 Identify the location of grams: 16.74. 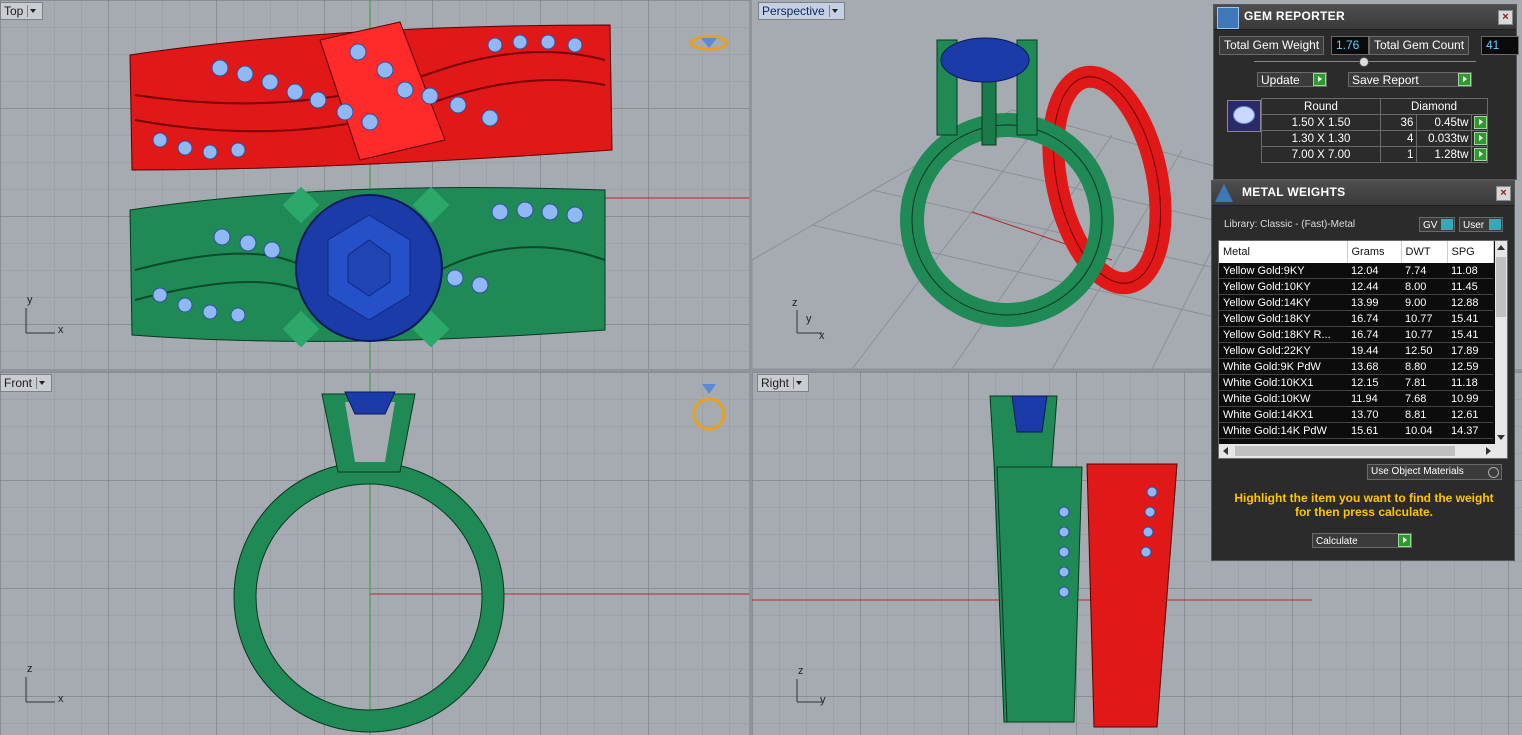
(1374, 334).